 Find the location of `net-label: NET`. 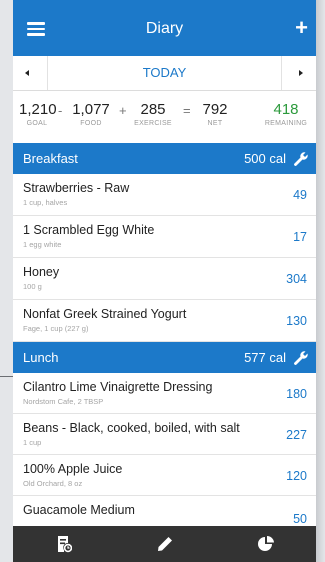

net-label: NET is located at coordinates (215, 123).